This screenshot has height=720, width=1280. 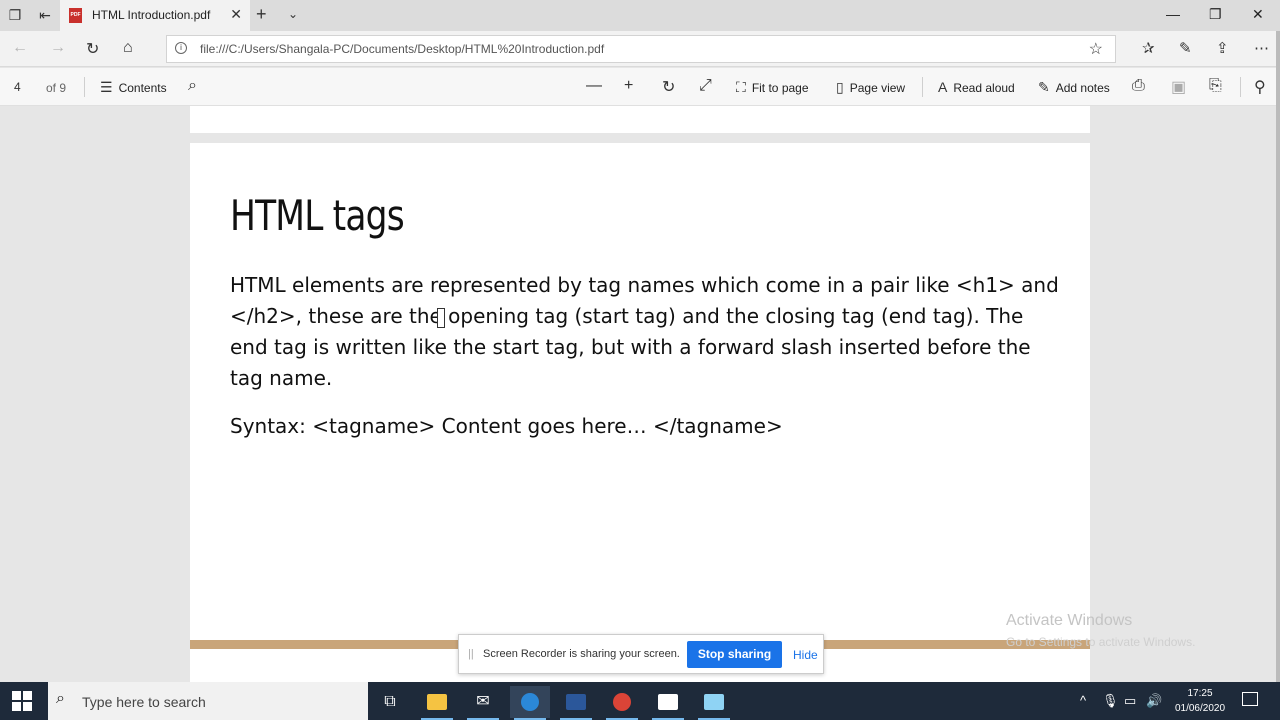 I want to click on read-aloud-button: A Read aloud, so click(x=976, y=87).